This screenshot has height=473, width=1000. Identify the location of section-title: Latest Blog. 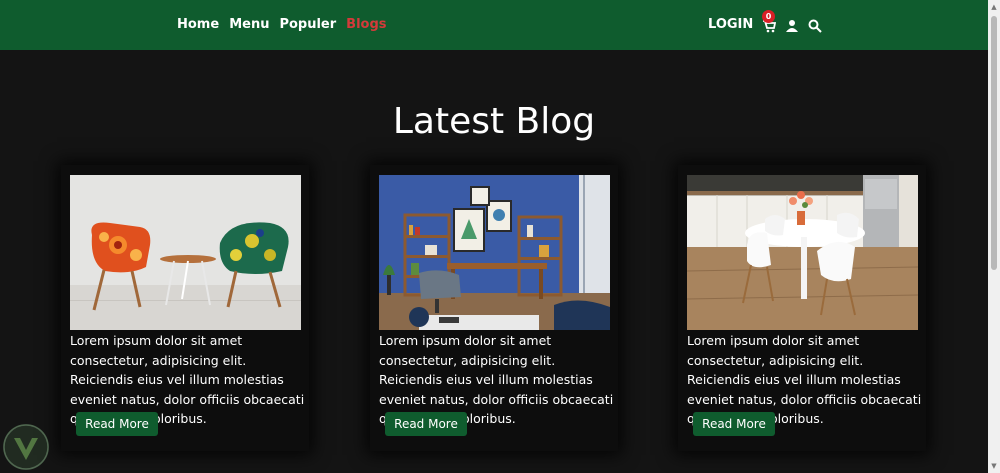
(494, 121).